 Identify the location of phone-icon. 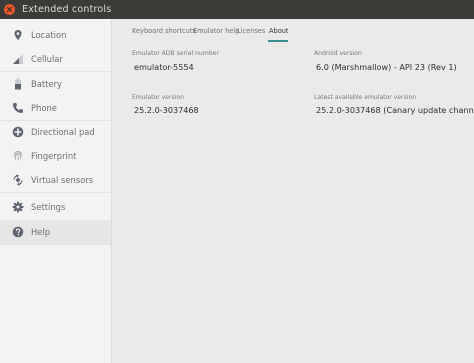
(18, 108).